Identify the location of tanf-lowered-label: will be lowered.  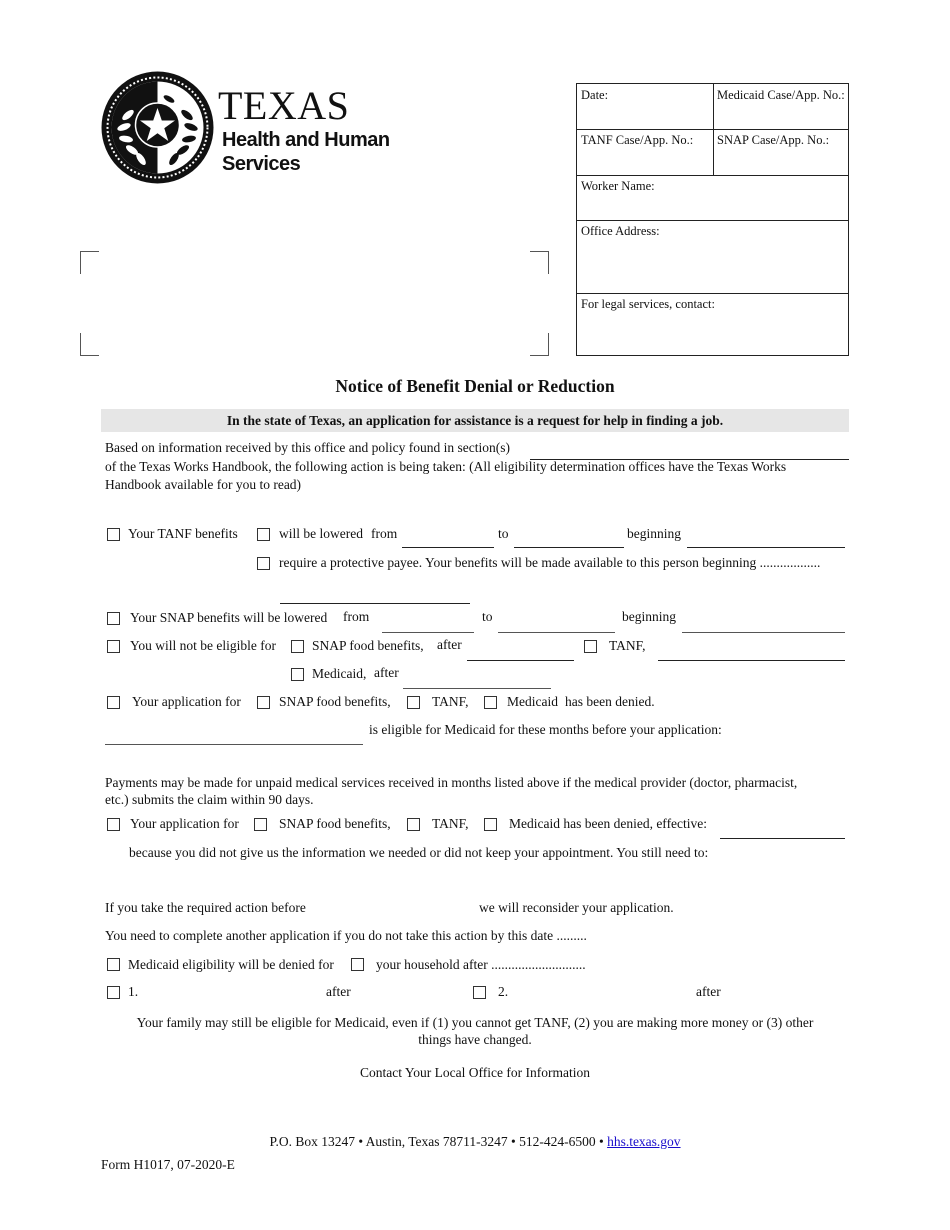
(321, 533).